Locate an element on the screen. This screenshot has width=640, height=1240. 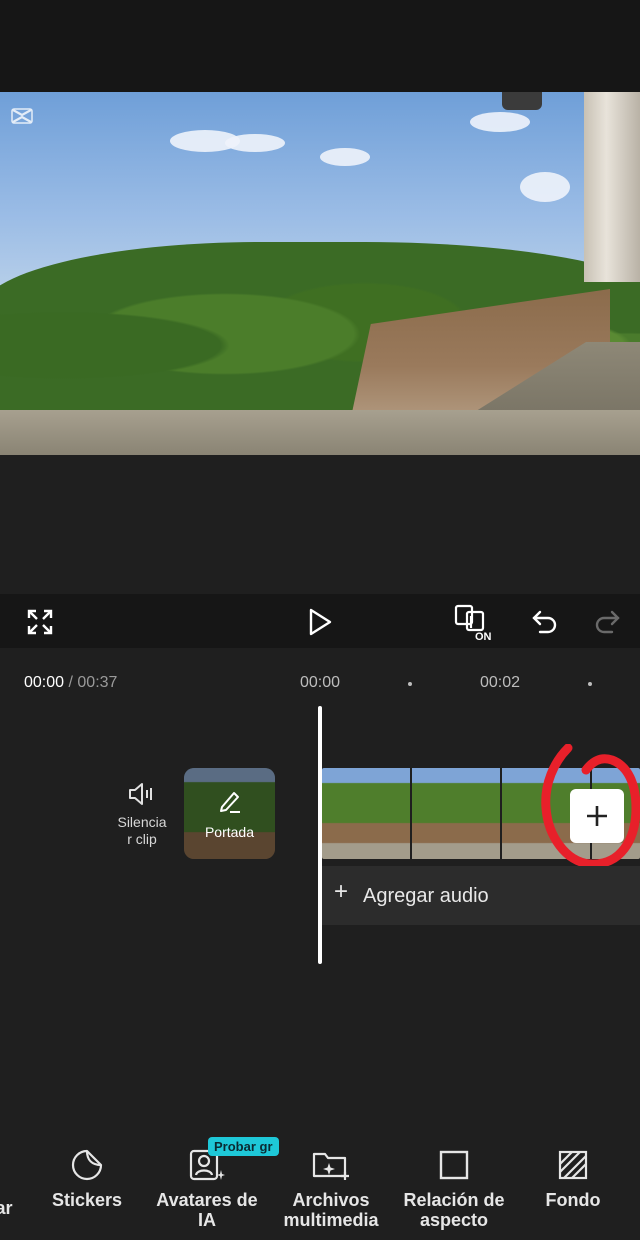
sticker-icon is located at coordinates (87, 1165).